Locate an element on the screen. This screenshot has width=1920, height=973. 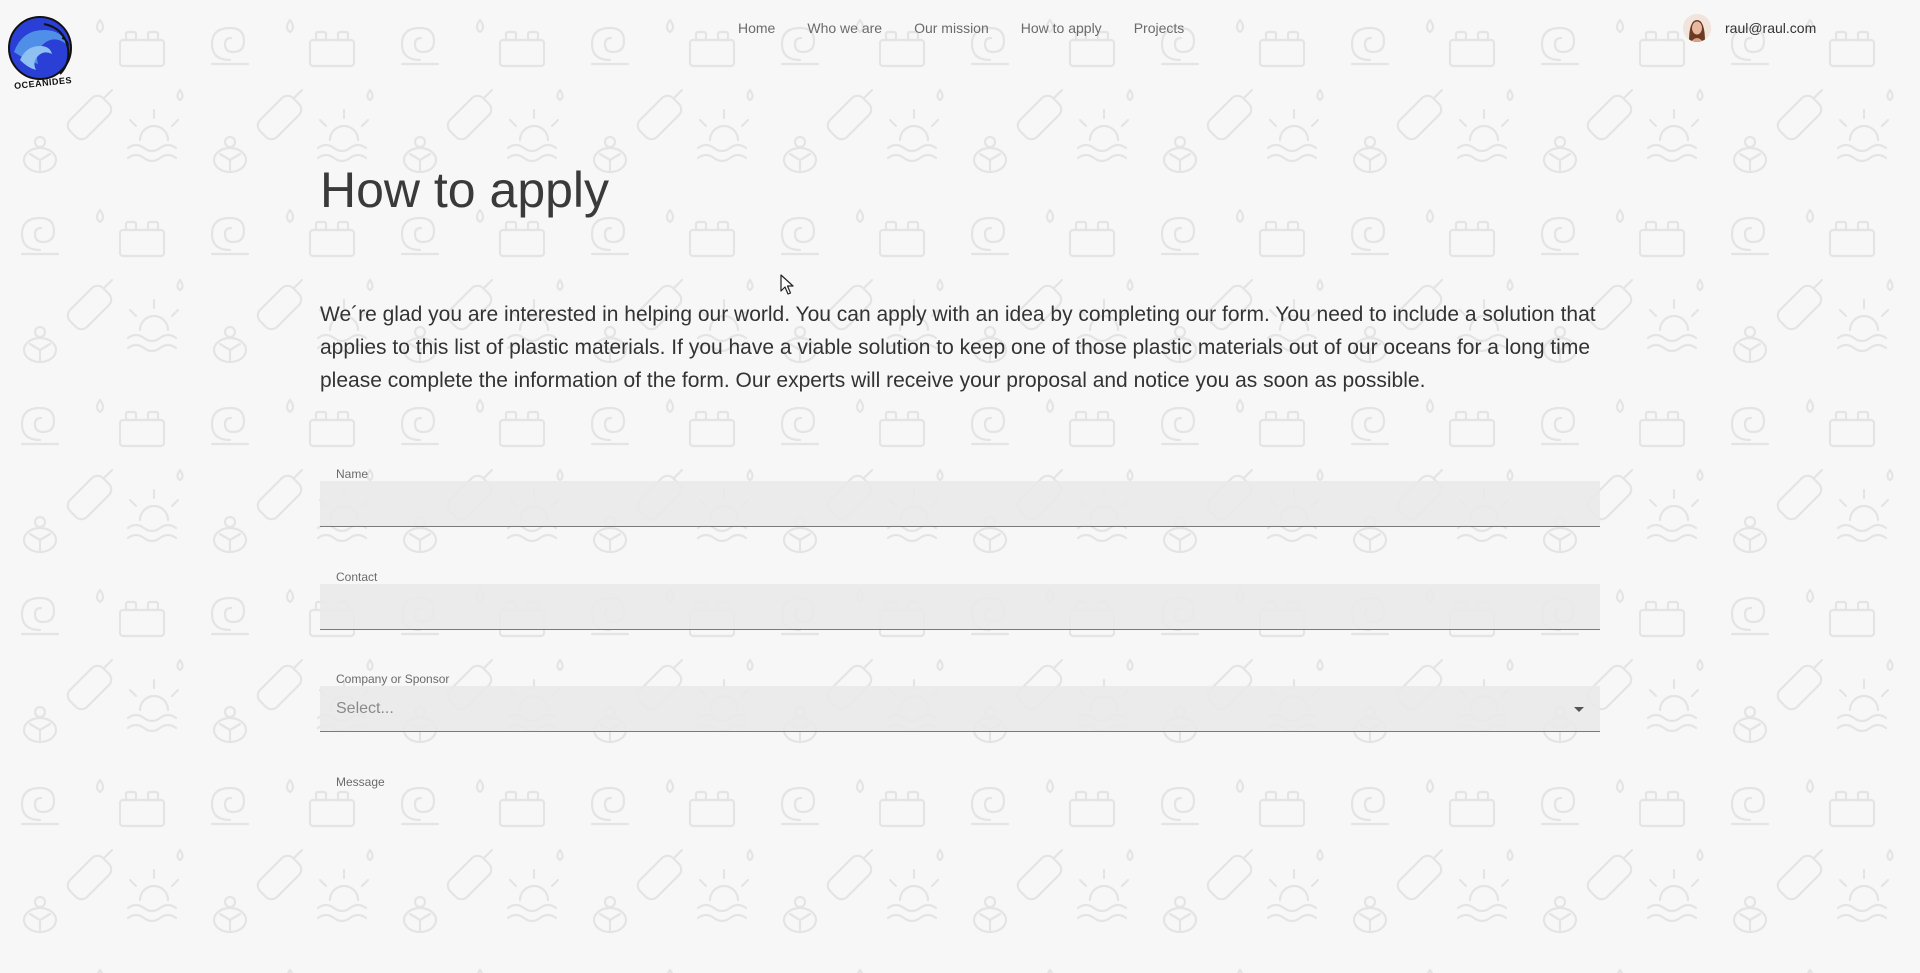
message-field-group: Message is located at coordinates (960, 860).